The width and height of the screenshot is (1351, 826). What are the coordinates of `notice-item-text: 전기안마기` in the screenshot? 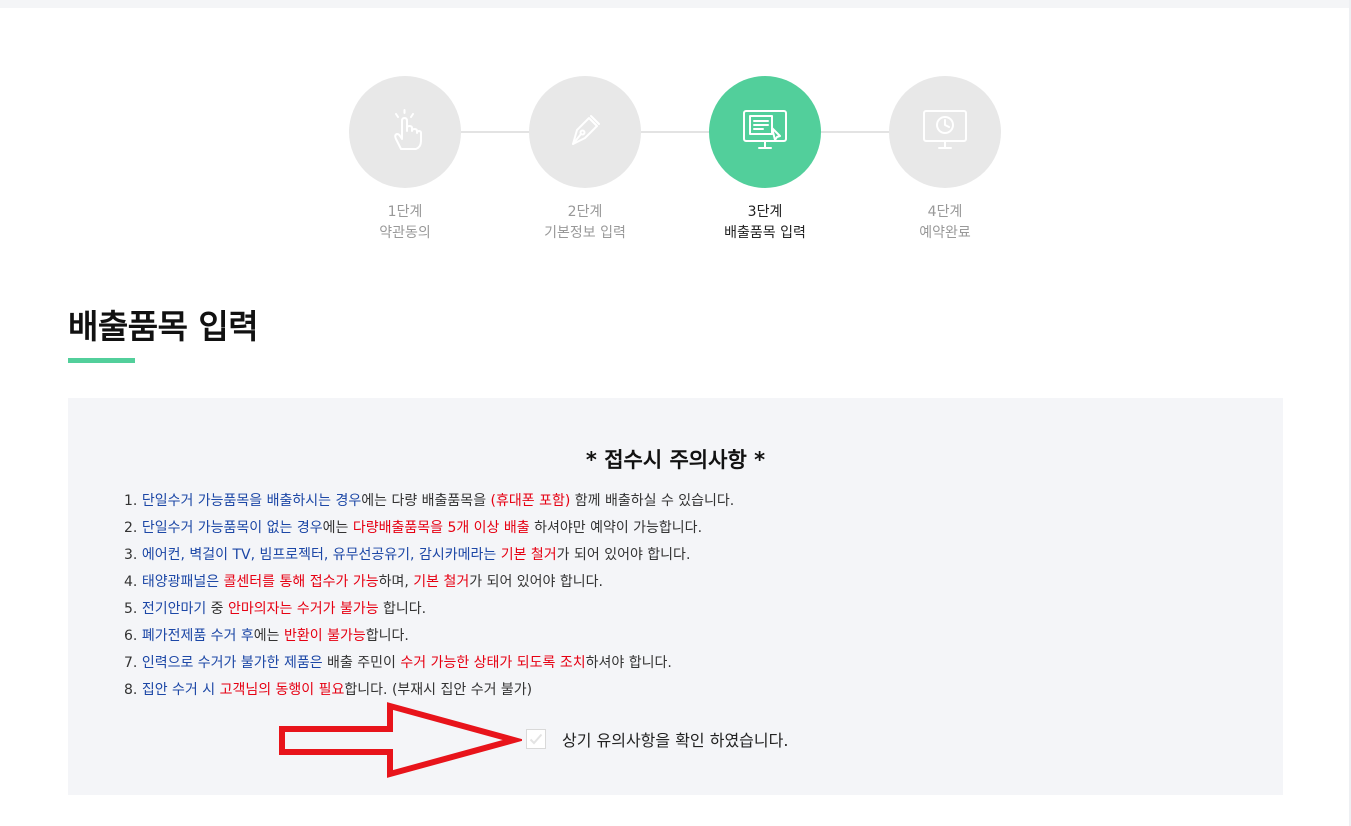 It's located at (174, 609).